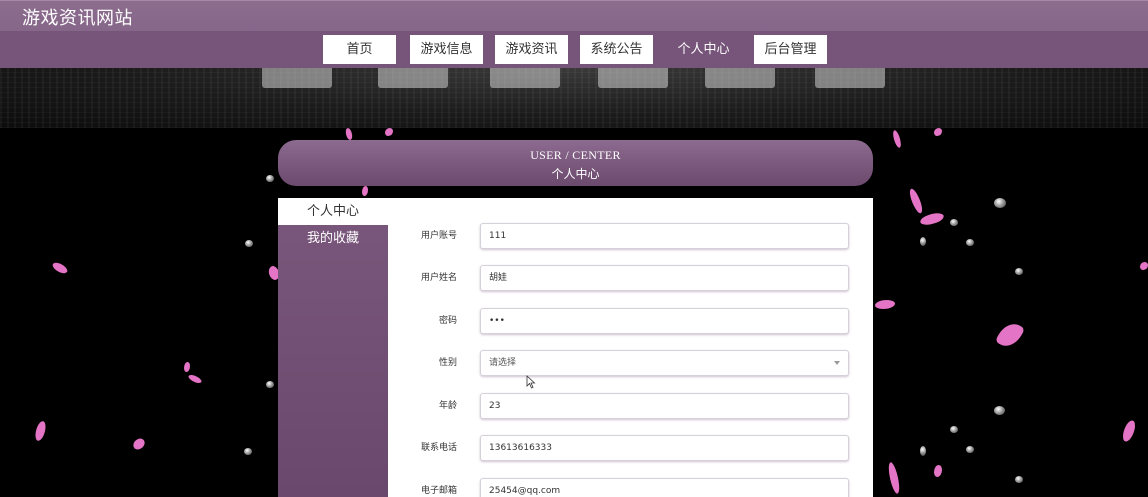 The image size is (1148, 497). Describe the element at coordinates (446, 49) in the screenshot. I see `nav-game-info: 游戏信息` at that location.